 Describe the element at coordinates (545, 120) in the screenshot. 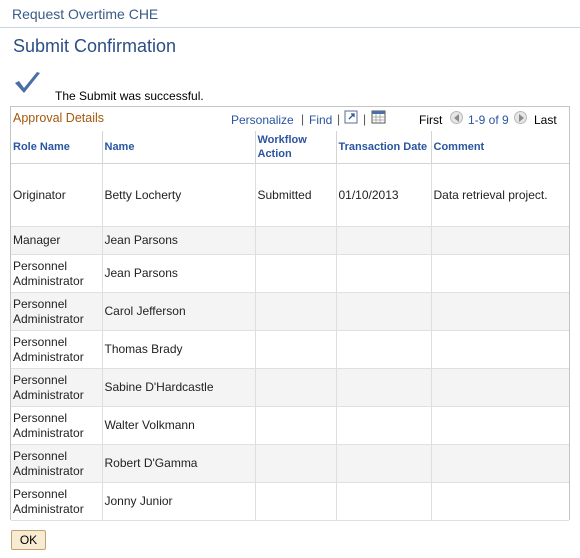

I see `last-label: Last` at that location.